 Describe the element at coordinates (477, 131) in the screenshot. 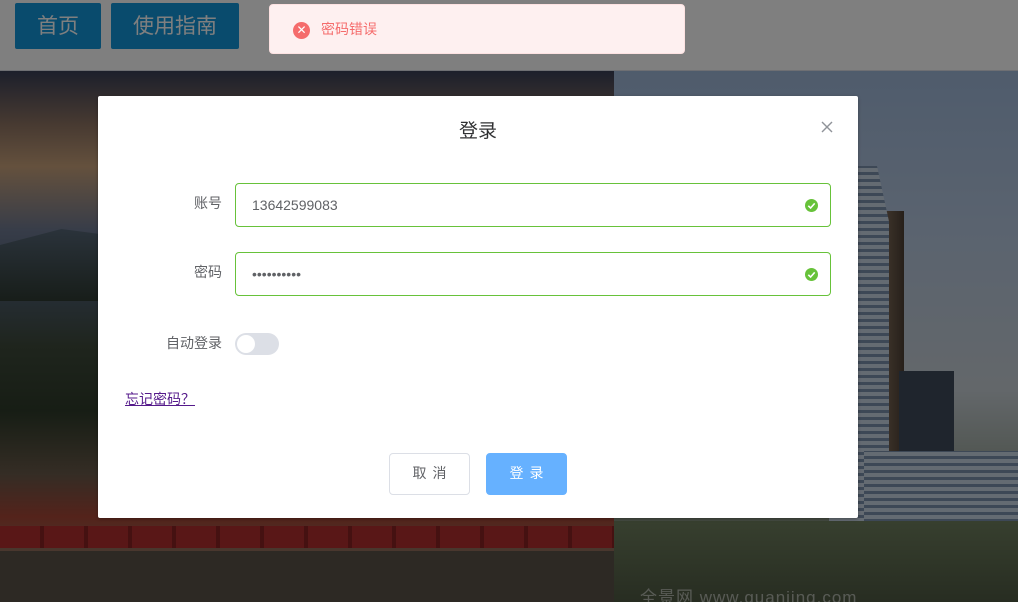

I see `dialog-title: 登录` at that location.